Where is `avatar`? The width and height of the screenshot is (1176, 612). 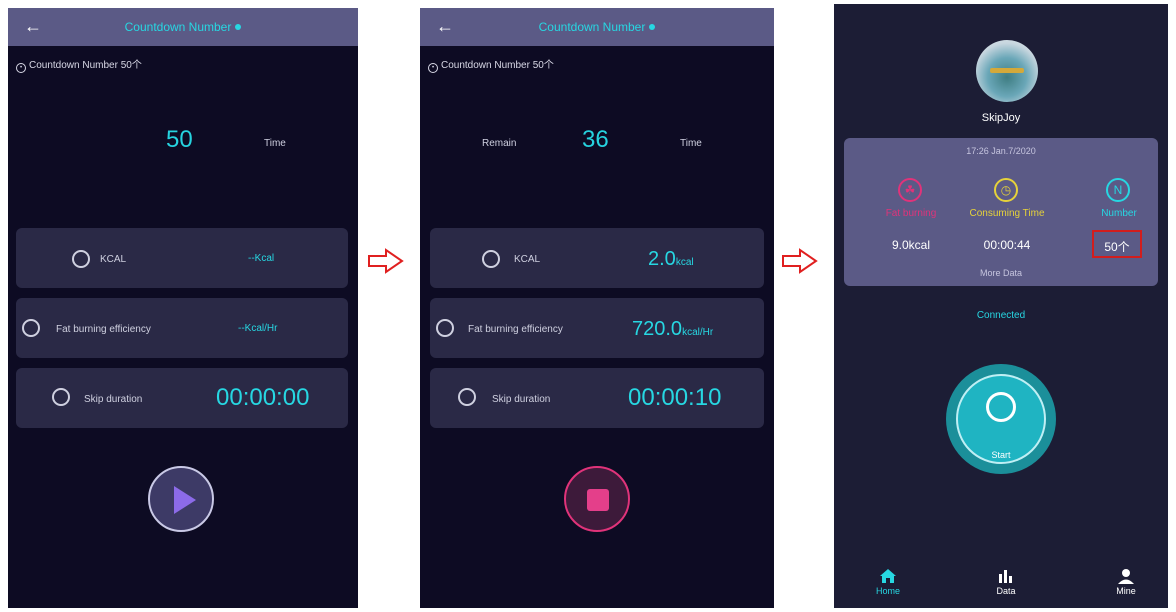
avatar is located at coordinates (1007, 71).